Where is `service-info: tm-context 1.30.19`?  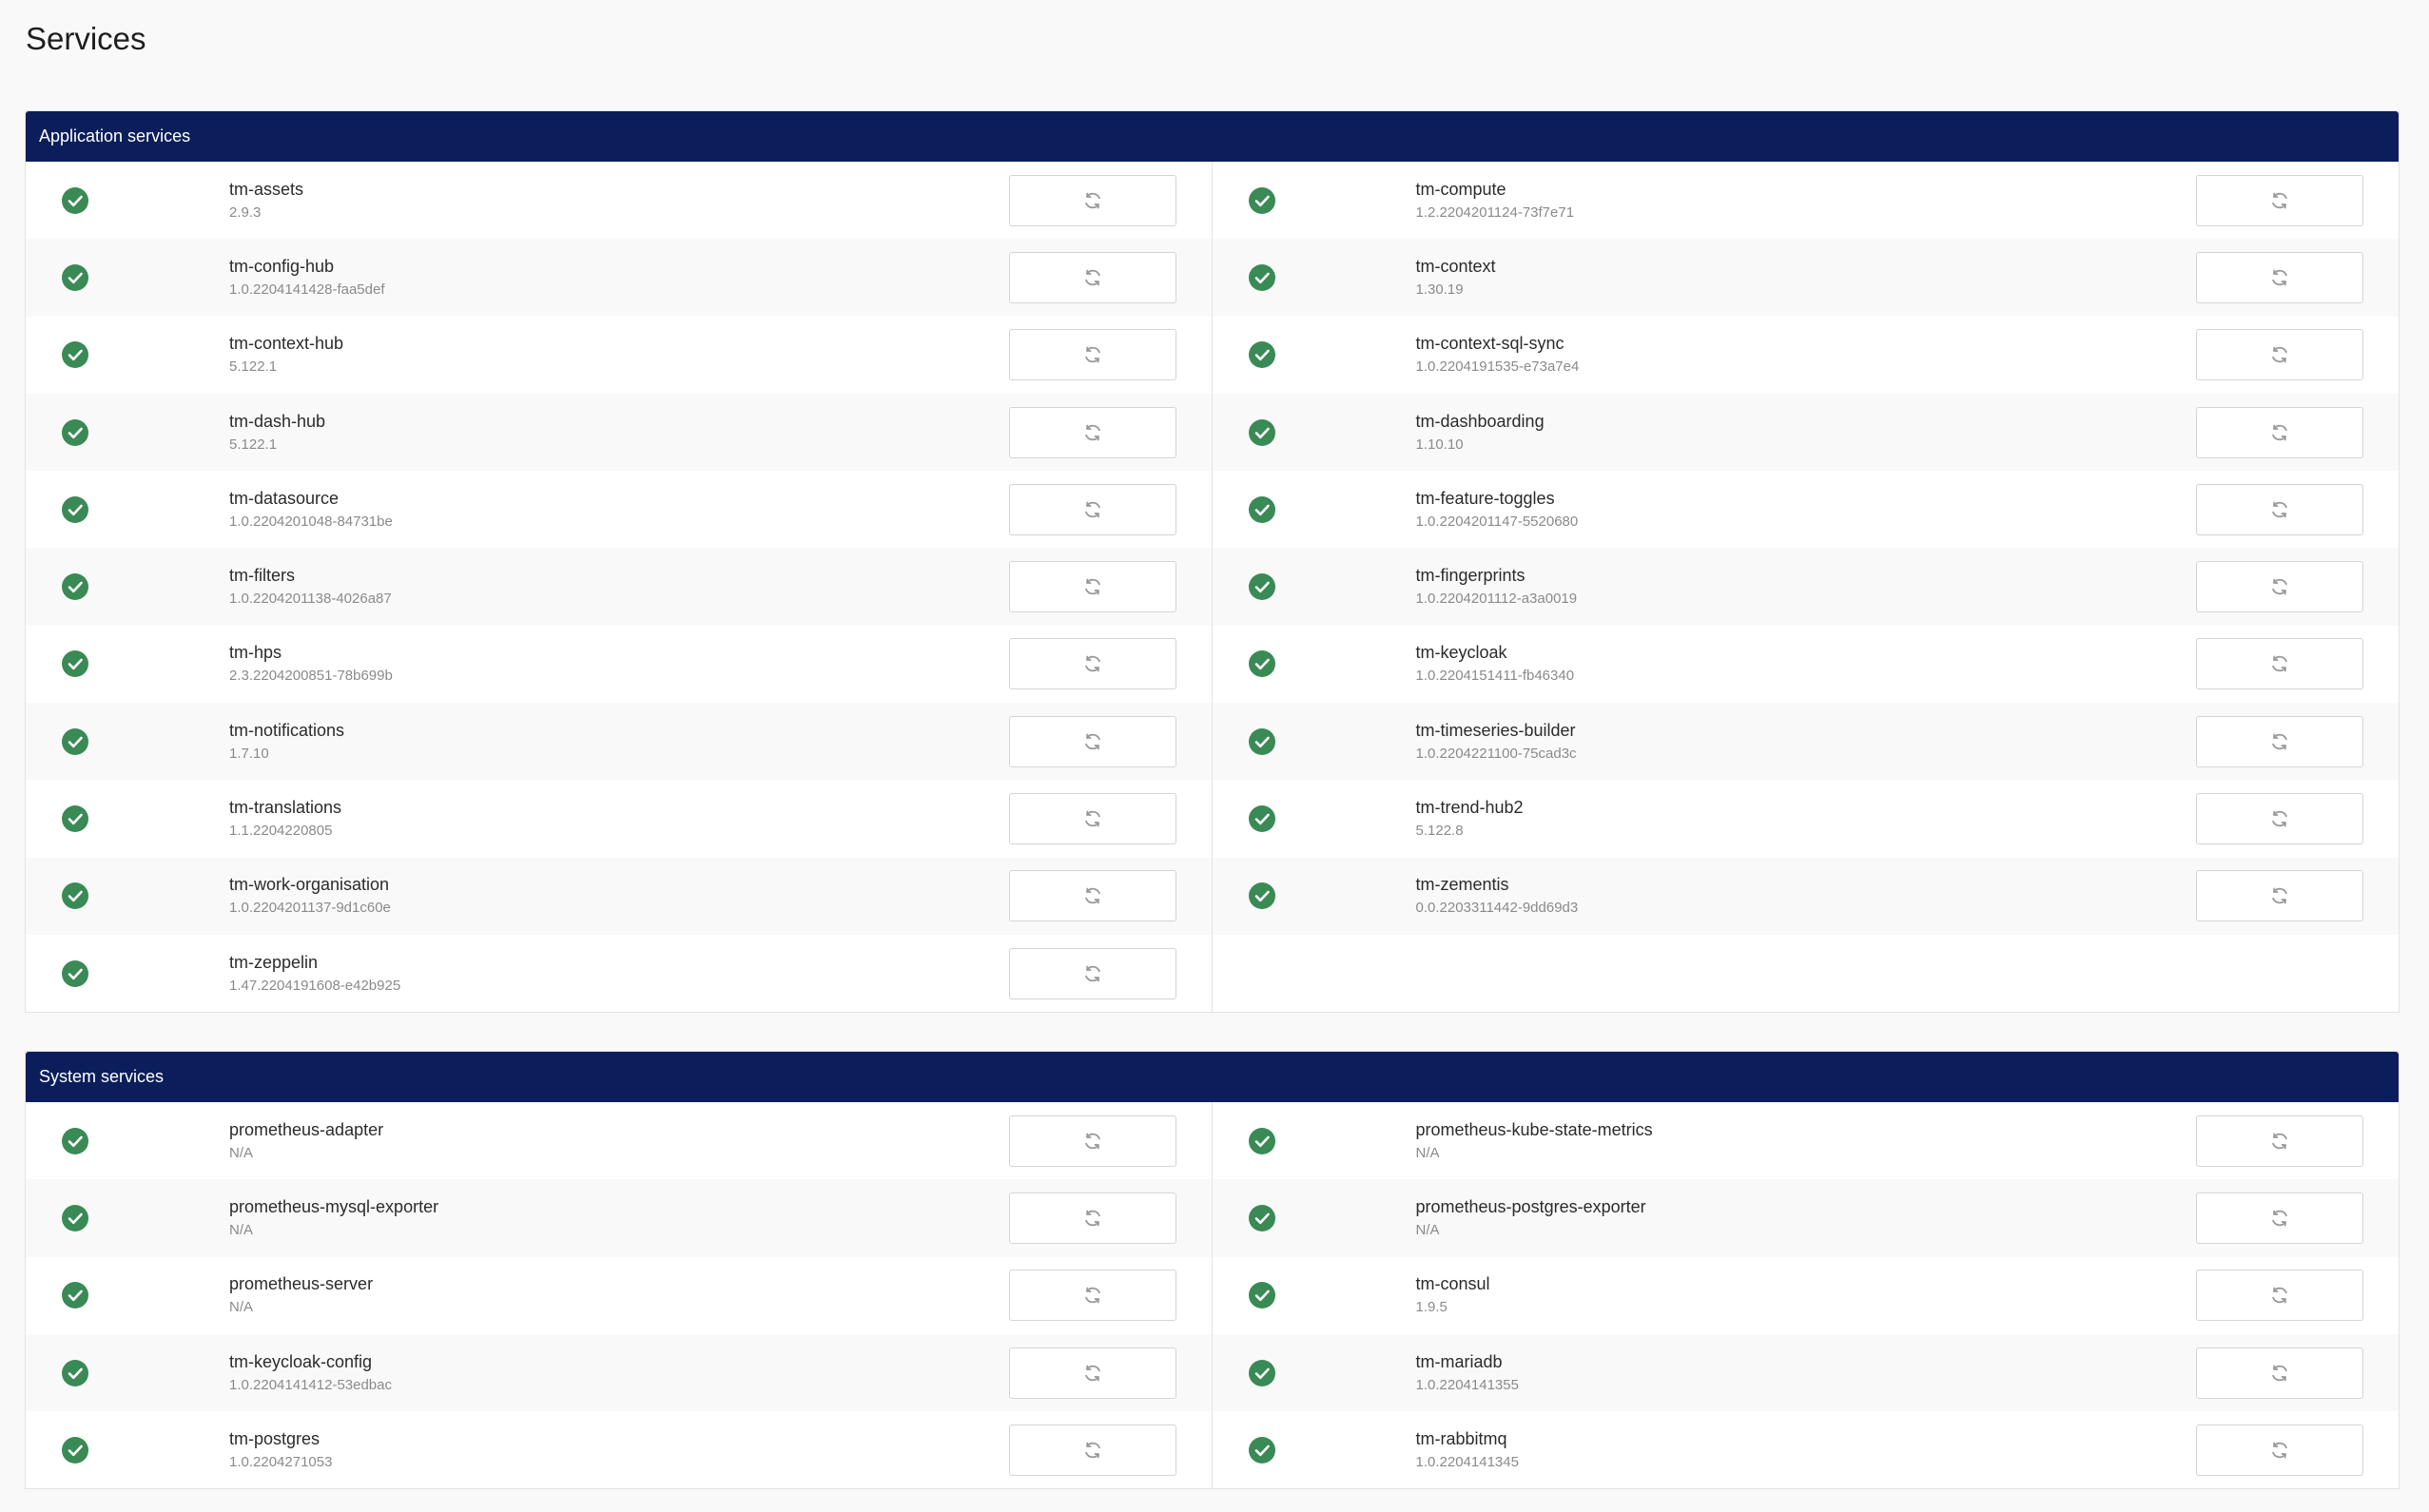 service-info: tm-context 1.30.19 is located at coordinates (1456, 277).